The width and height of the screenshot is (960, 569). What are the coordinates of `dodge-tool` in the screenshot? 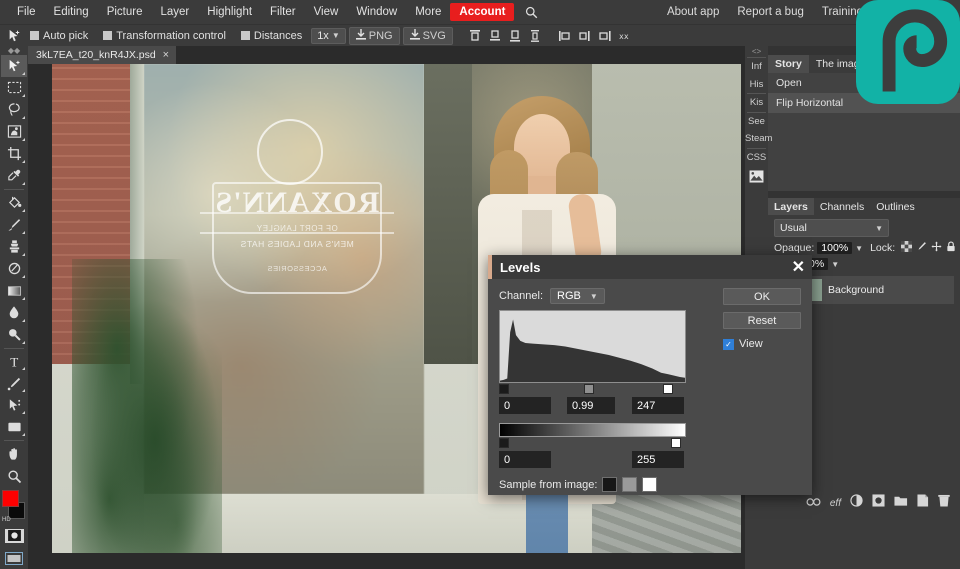 It's located at (14, 335).